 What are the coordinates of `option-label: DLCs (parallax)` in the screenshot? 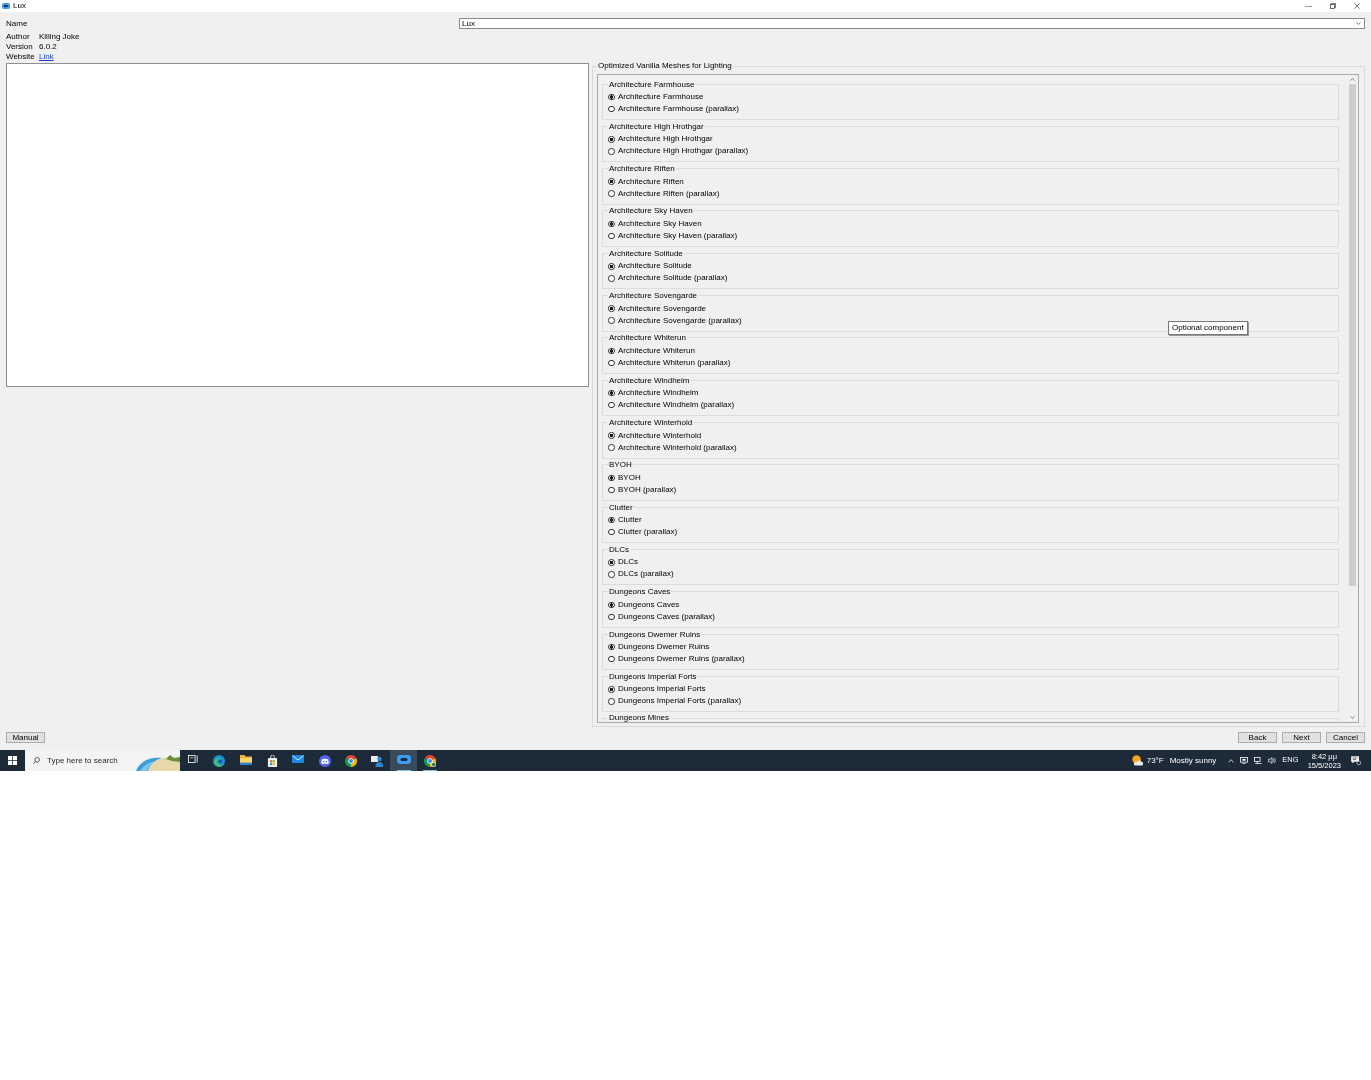 It's located at (646, 574).